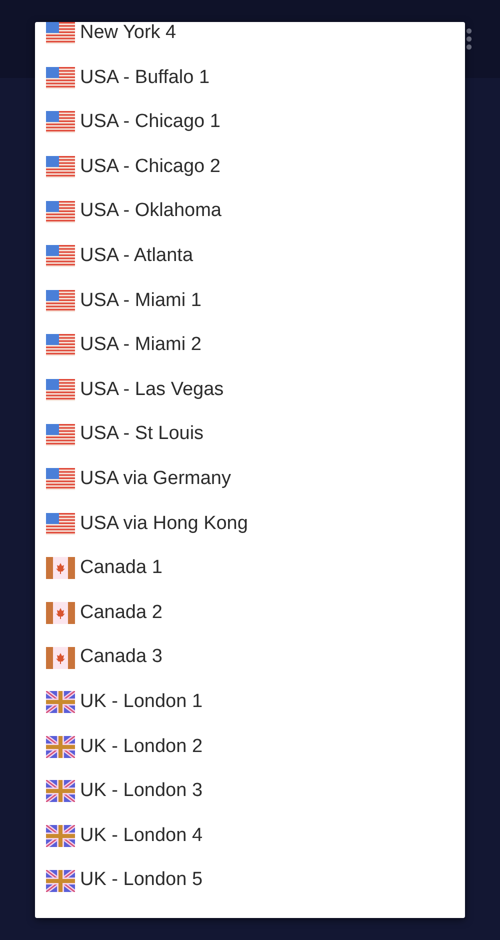 The width and height of the screenshot is (500, 940). What do you see at coordinates (250, 880) in the screenshot?
I see `server-item: UK - London 5` at bounding box center [250, 880].